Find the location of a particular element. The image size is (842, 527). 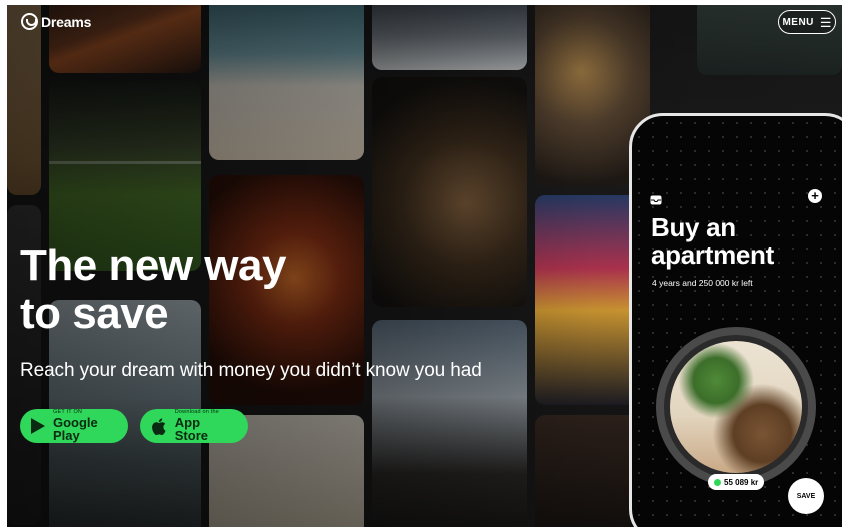

goal-progress-ring is located at coordinates (736, 407).